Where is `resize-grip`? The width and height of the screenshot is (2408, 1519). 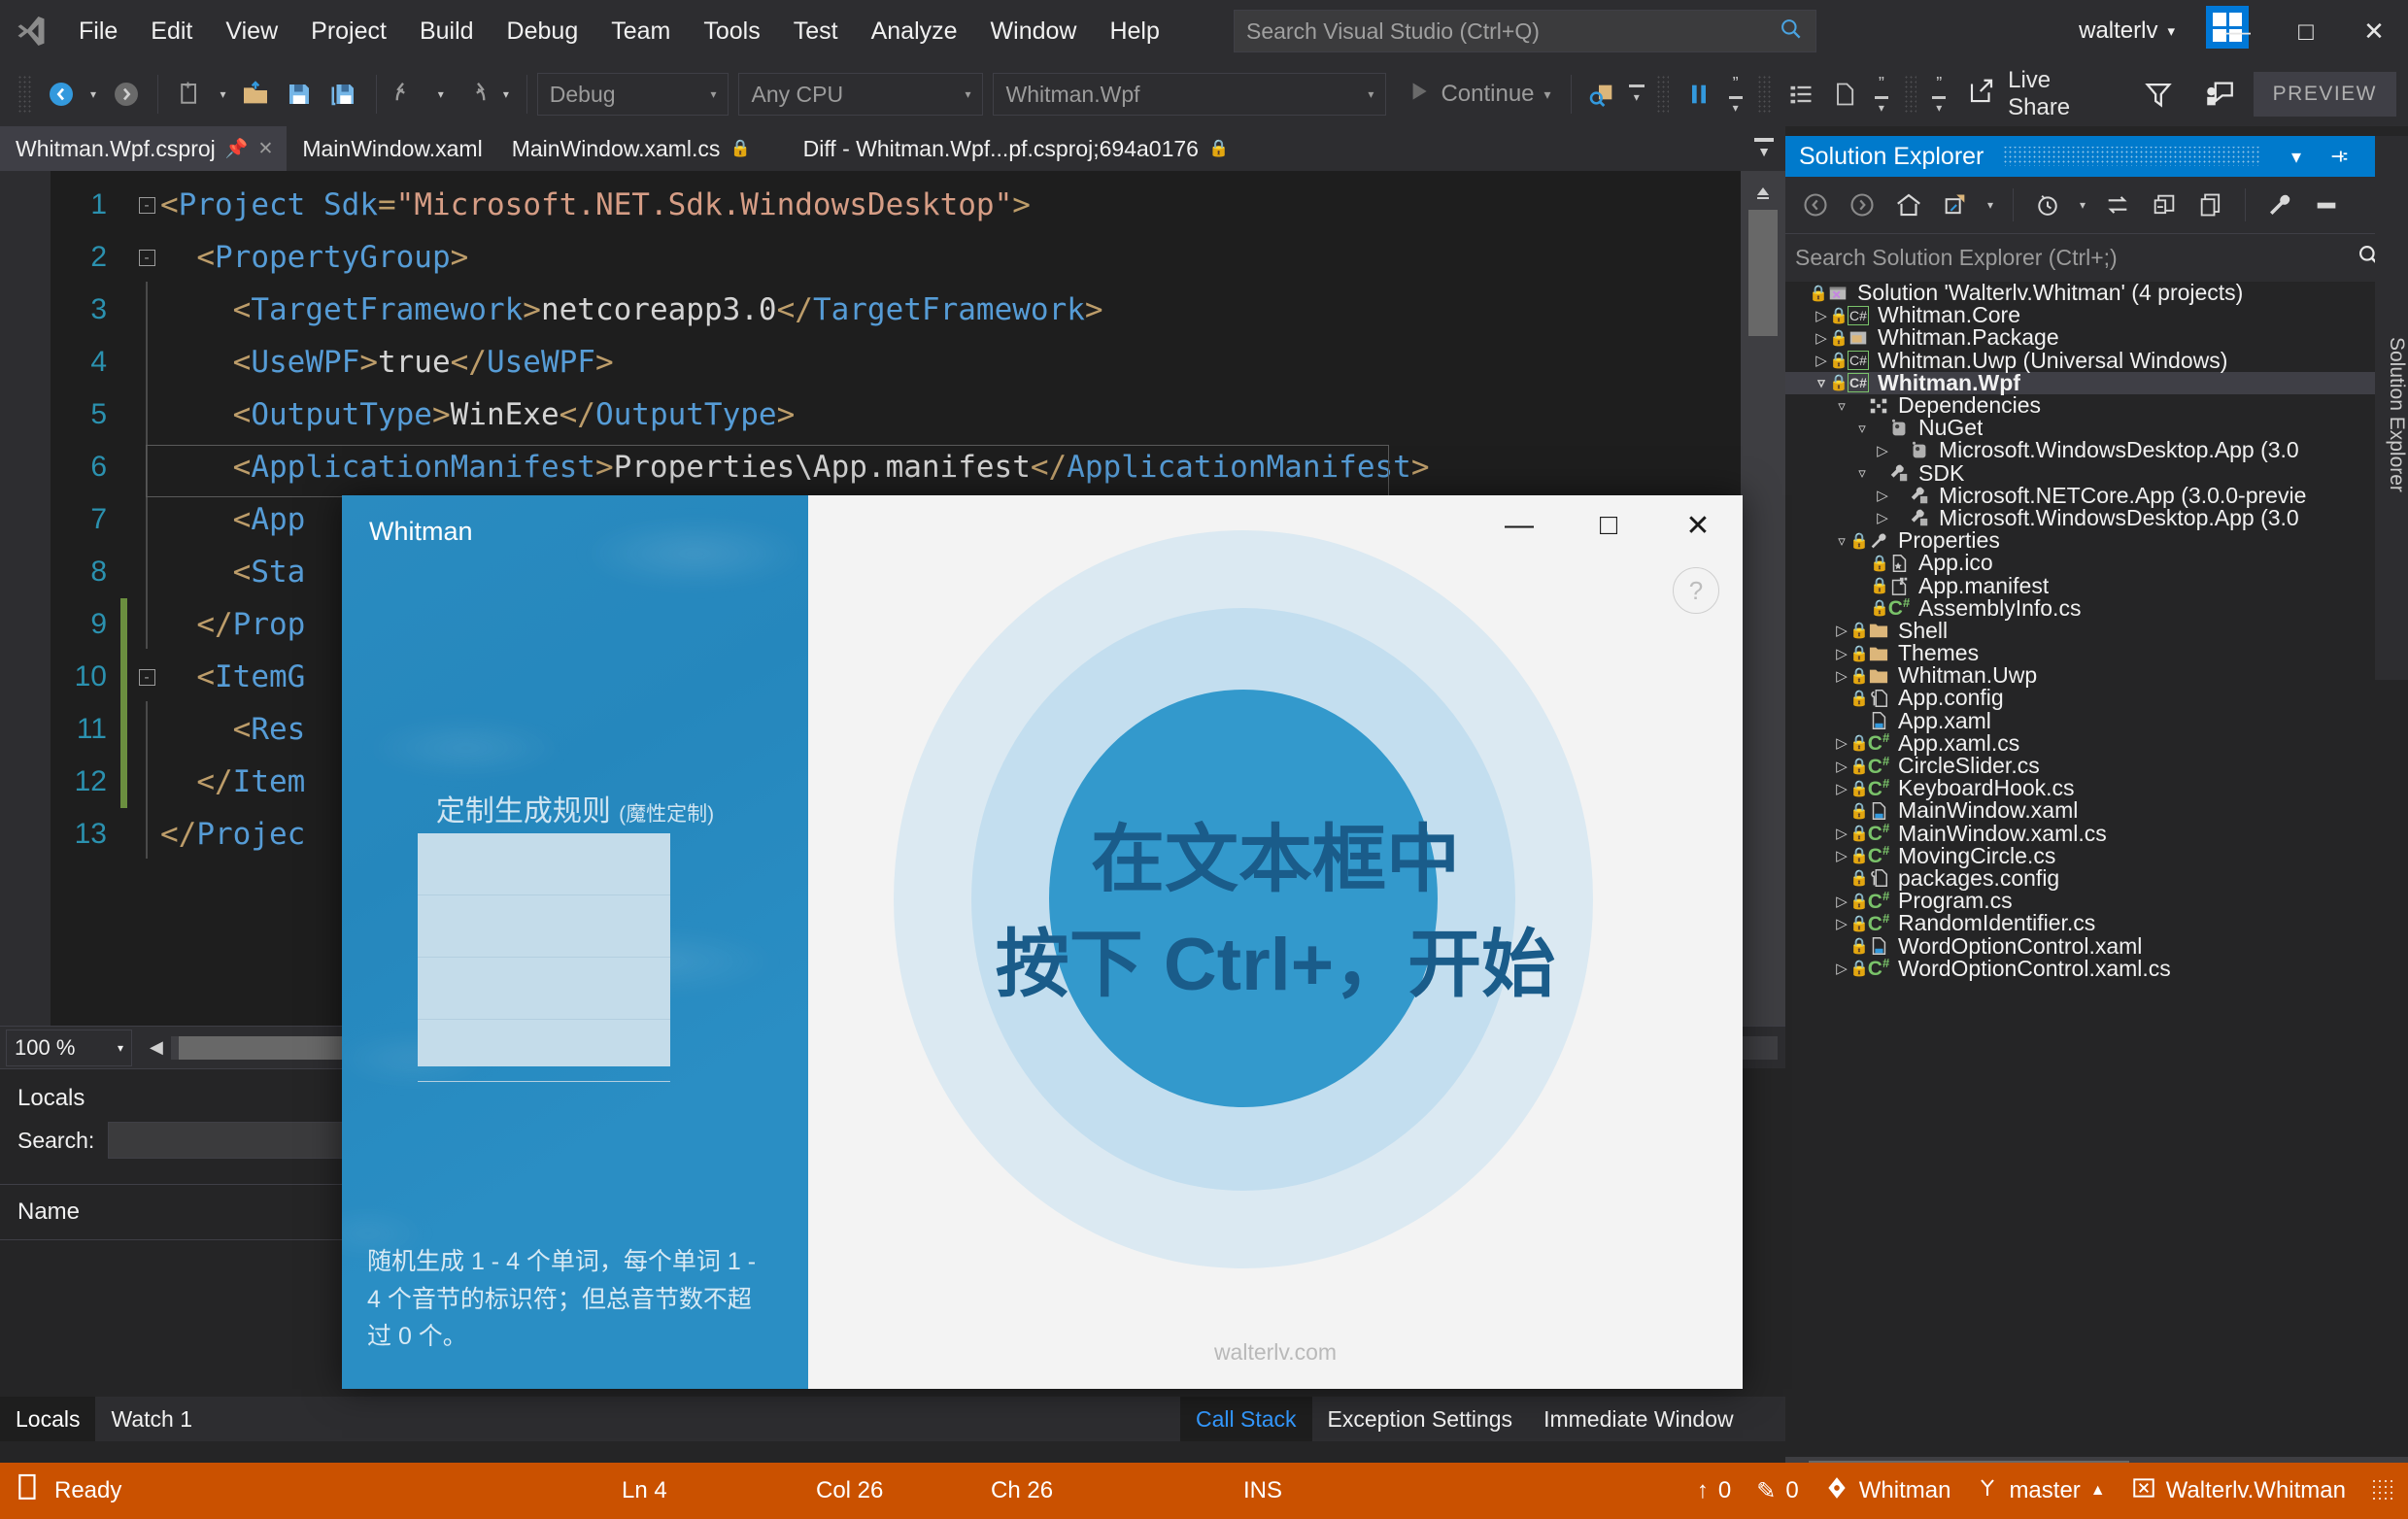
resize-grip is located at coordinates (2381, 1490).